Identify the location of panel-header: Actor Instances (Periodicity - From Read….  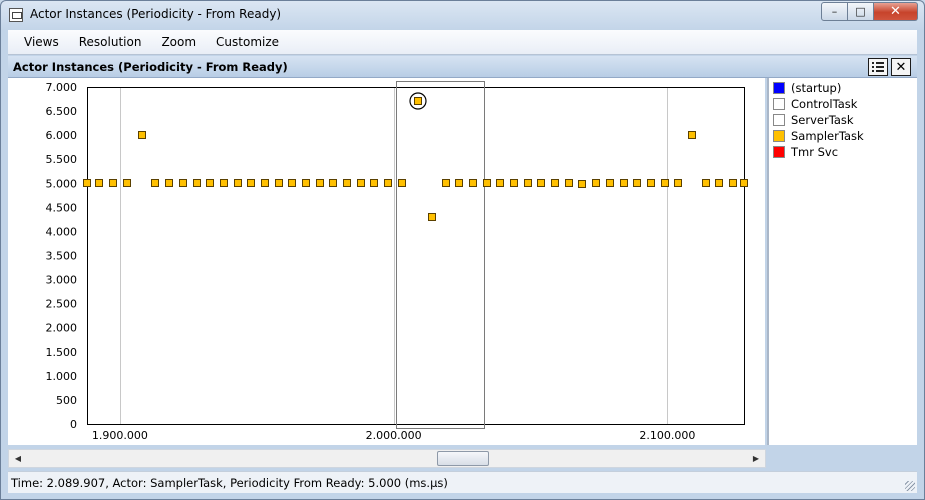
(462, 67).